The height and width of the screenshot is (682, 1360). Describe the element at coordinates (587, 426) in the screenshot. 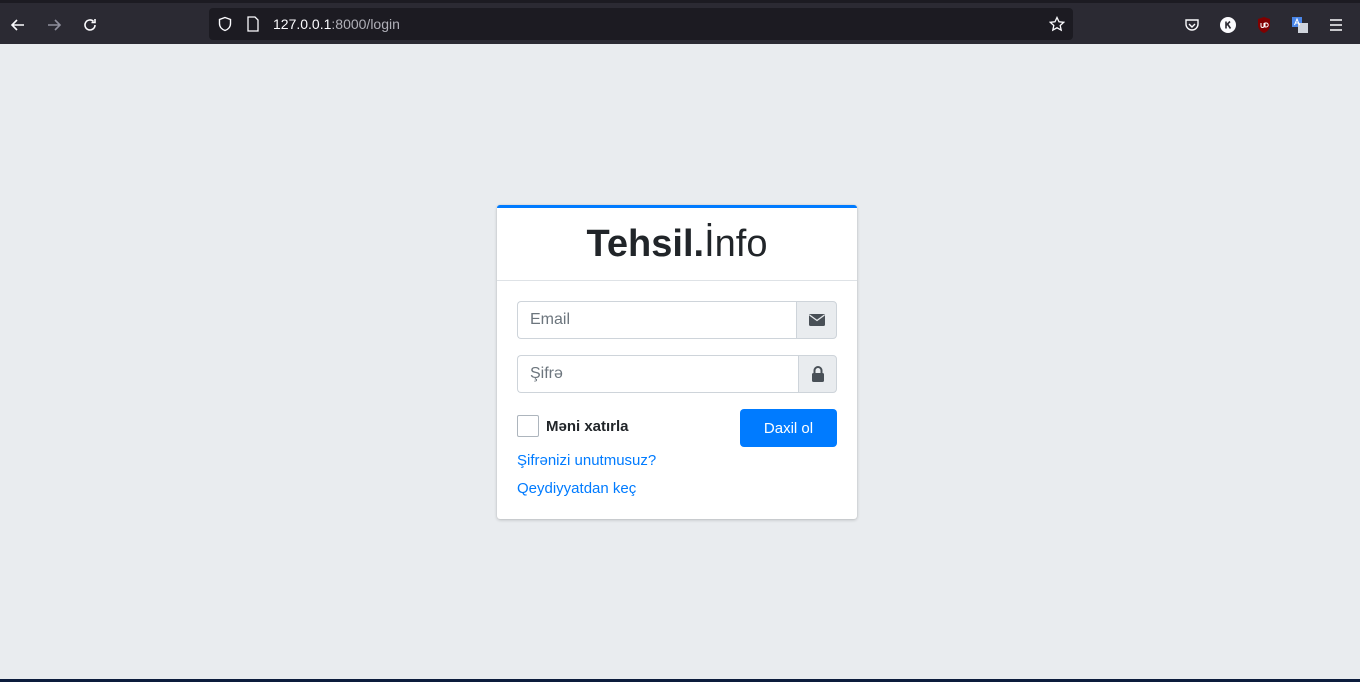

I see `remember-label: Məni xatırla` at that location.